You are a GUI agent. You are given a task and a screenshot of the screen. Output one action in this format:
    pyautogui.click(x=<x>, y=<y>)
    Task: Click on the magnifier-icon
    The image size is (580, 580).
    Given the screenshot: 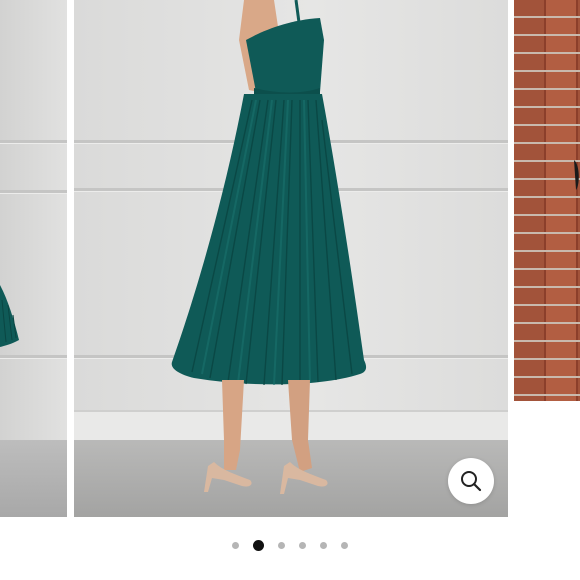 What is the action you would take?
    pyautogui.click(x=471, y=481)
    